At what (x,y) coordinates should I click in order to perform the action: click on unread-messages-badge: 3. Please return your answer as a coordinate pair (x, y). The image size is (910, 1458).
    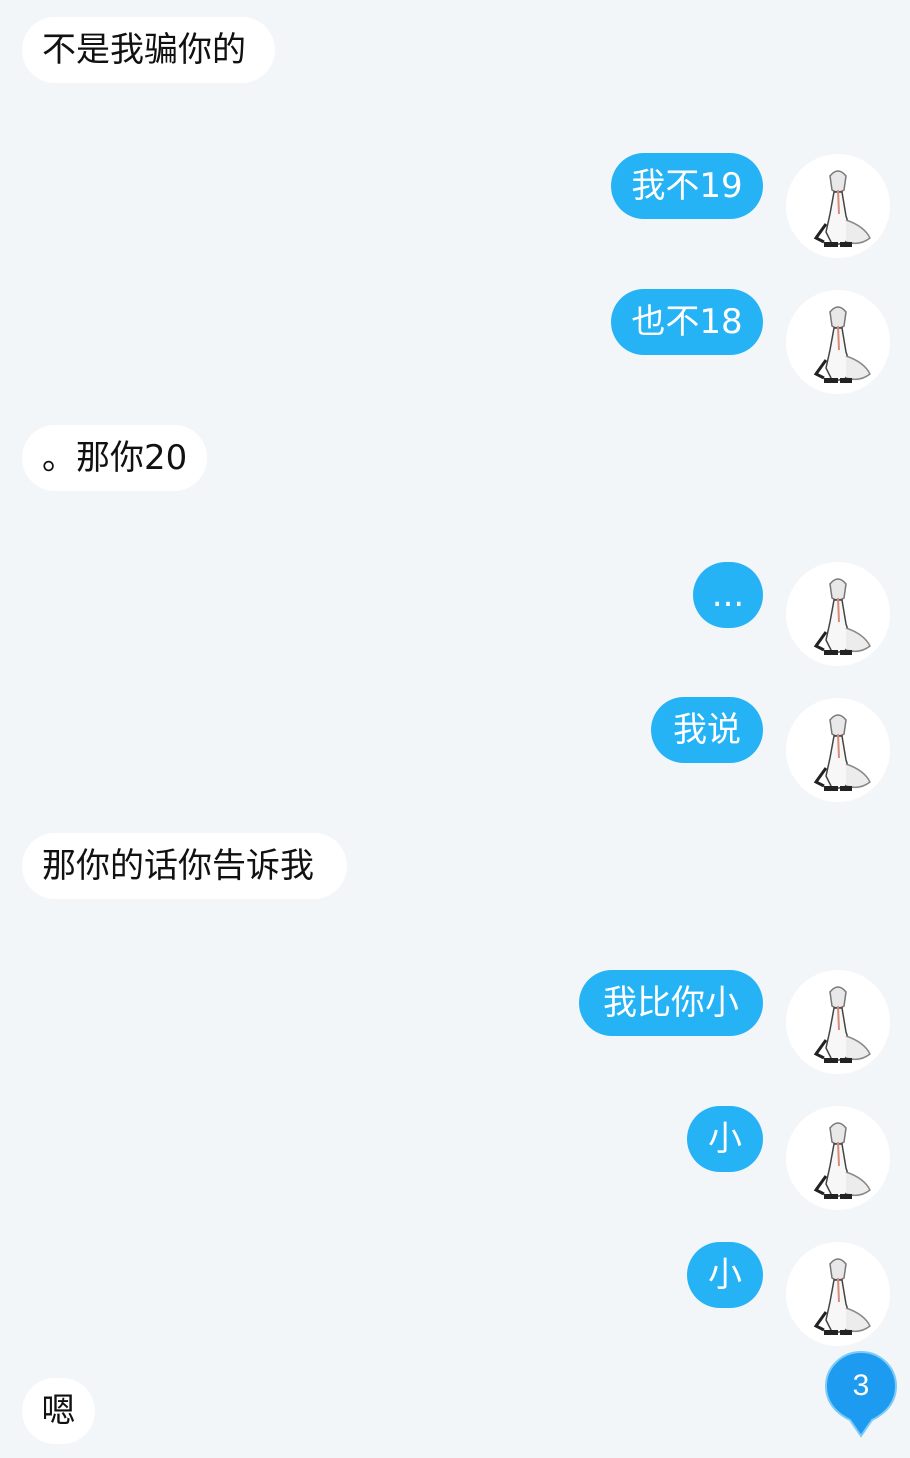
    Looking at the image, I should click on (861, 1395).